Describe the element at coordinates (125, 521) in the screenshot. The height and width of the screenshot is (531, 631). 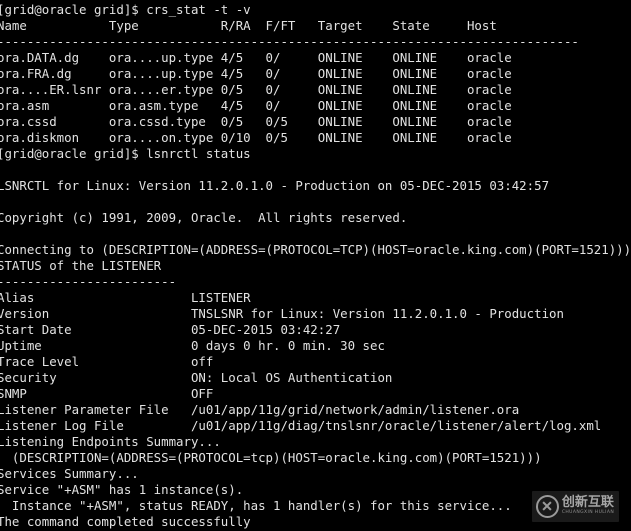
I see `terminal-line: The command completed successfully` at that location.